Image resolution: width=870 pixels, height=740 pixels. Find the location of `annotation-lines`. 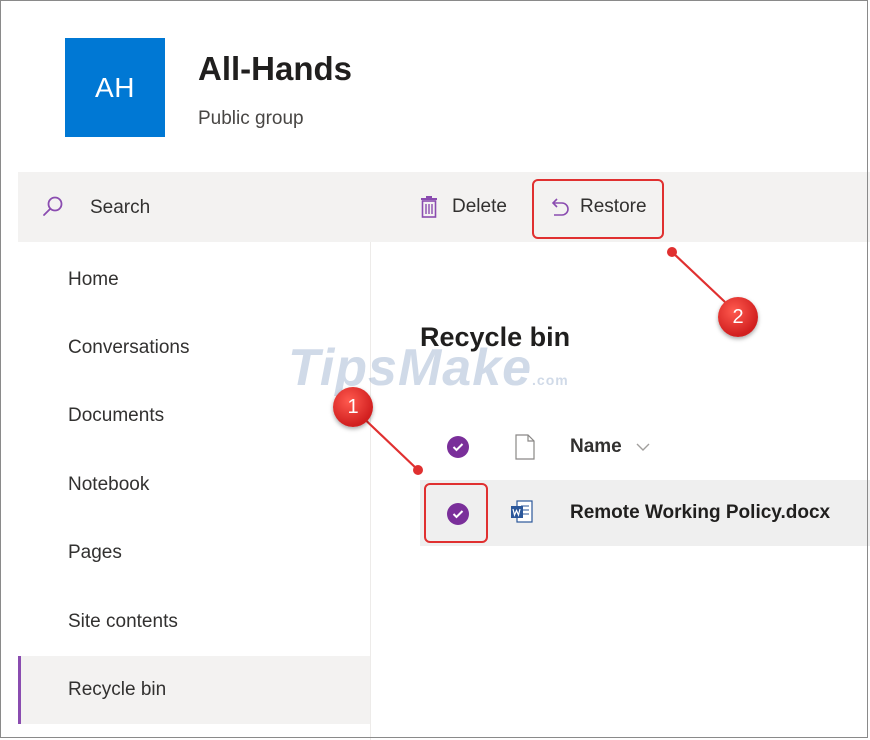

annotation-lines is located at coordinates (540, 361).